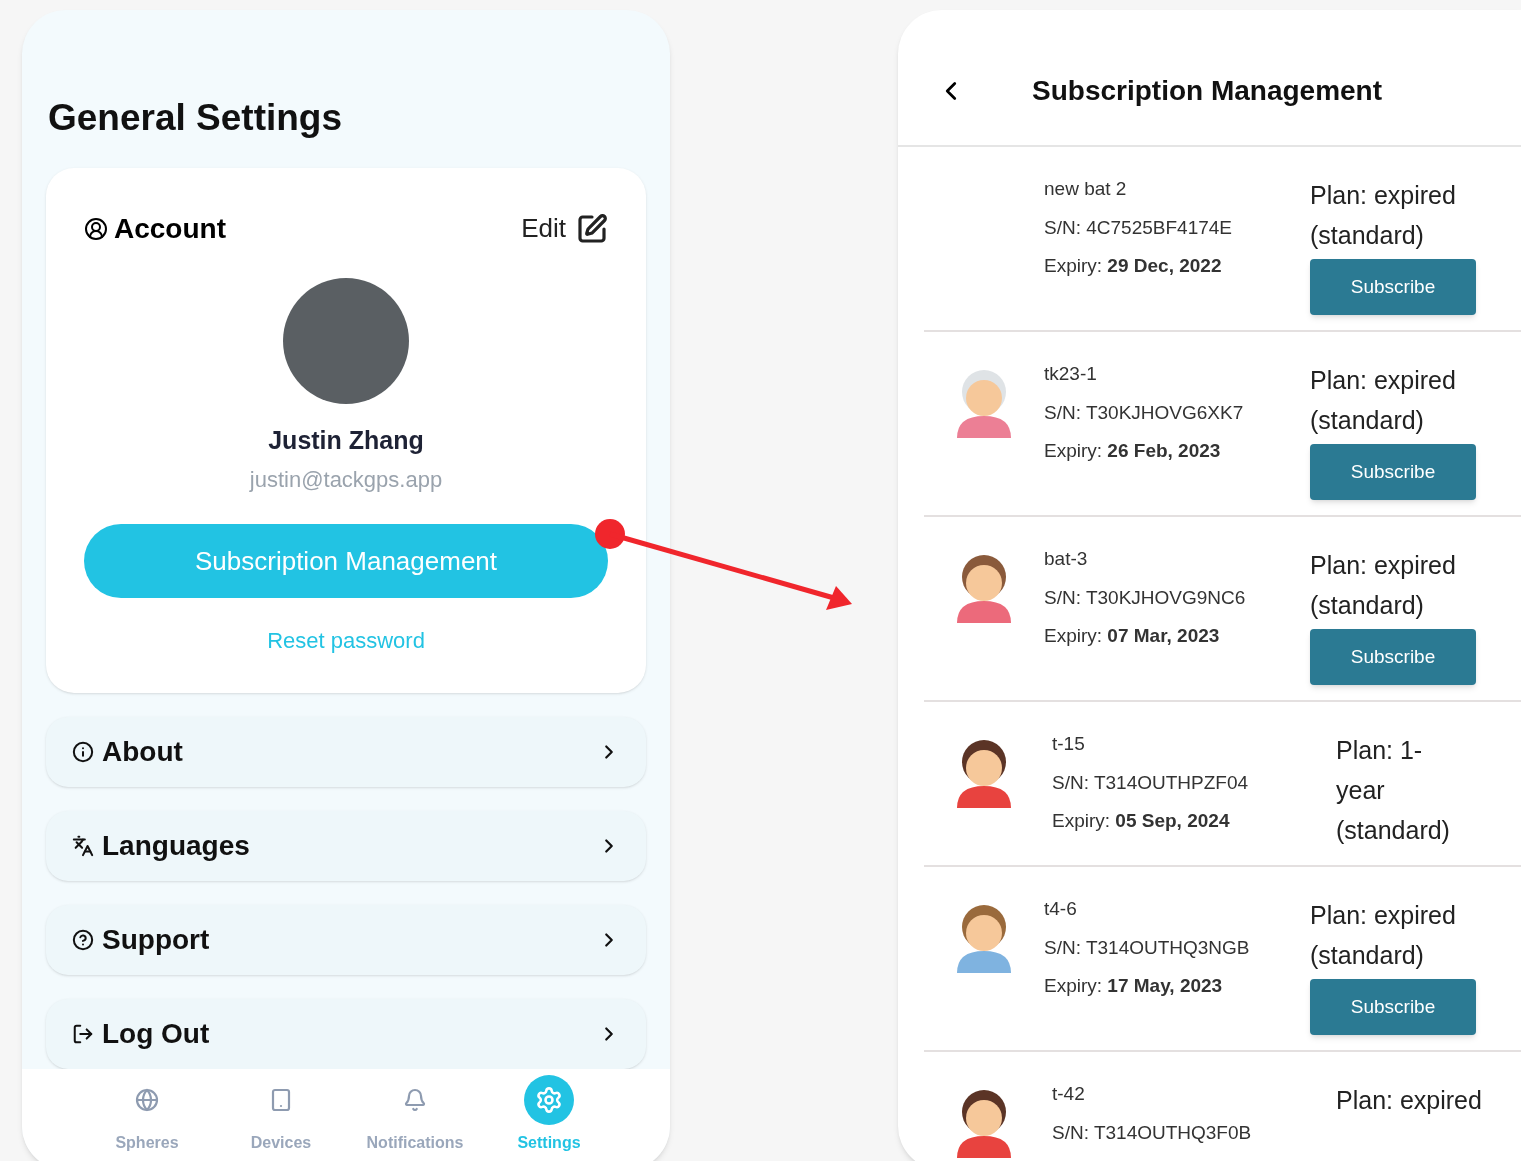 The width and height of the screenshot is (1521, 1161). Describe the element at coordinates (592, 228) in the screenshot. I see `edit-icon` at that location.